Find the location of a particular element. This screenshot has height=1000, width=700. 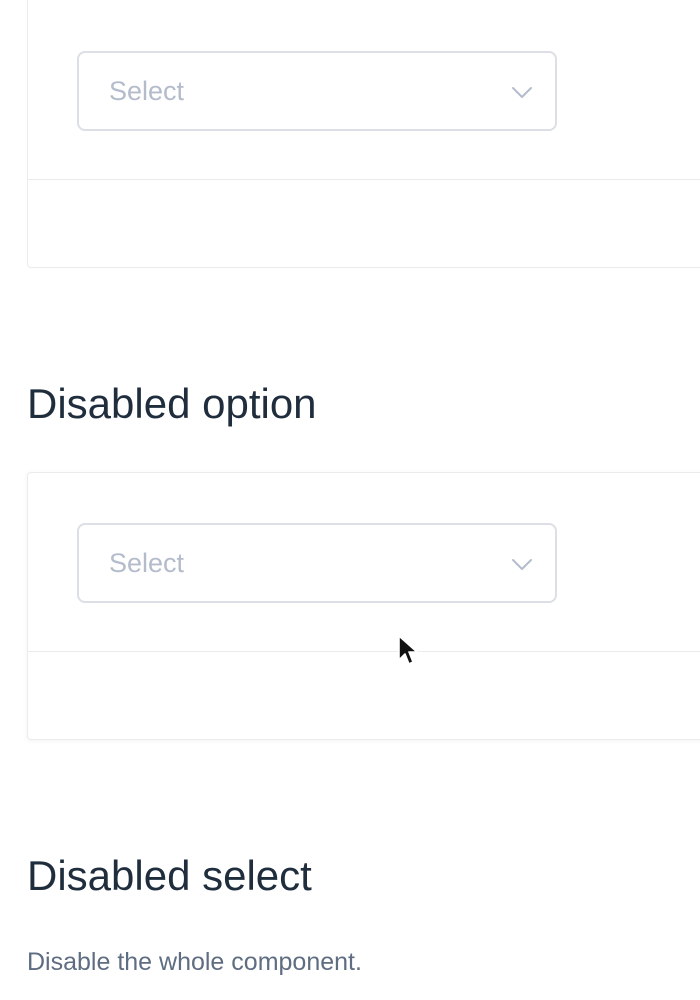

section-title-disabled-select: Disabled select is located at coordinates (169, 875).